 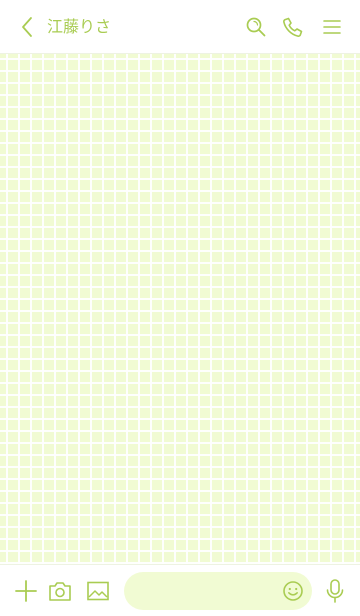 What do you see at coordinates (180, 590) in the screenshot?
I see `composer-bar` at bounding box center [180, 590].